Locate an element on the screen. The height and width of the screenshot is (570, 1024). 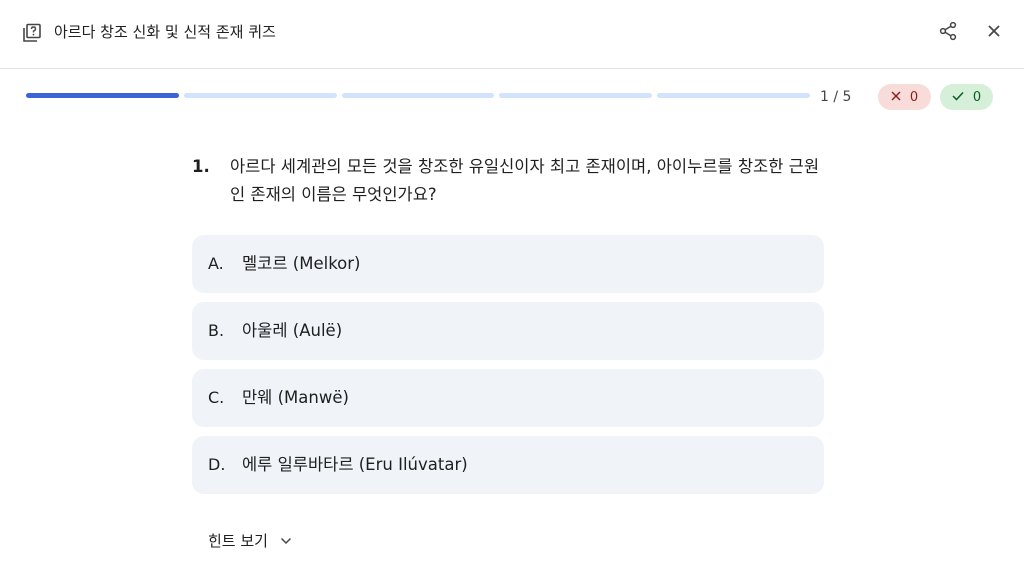
question-number: 1. is located at coordinates (201, 166).